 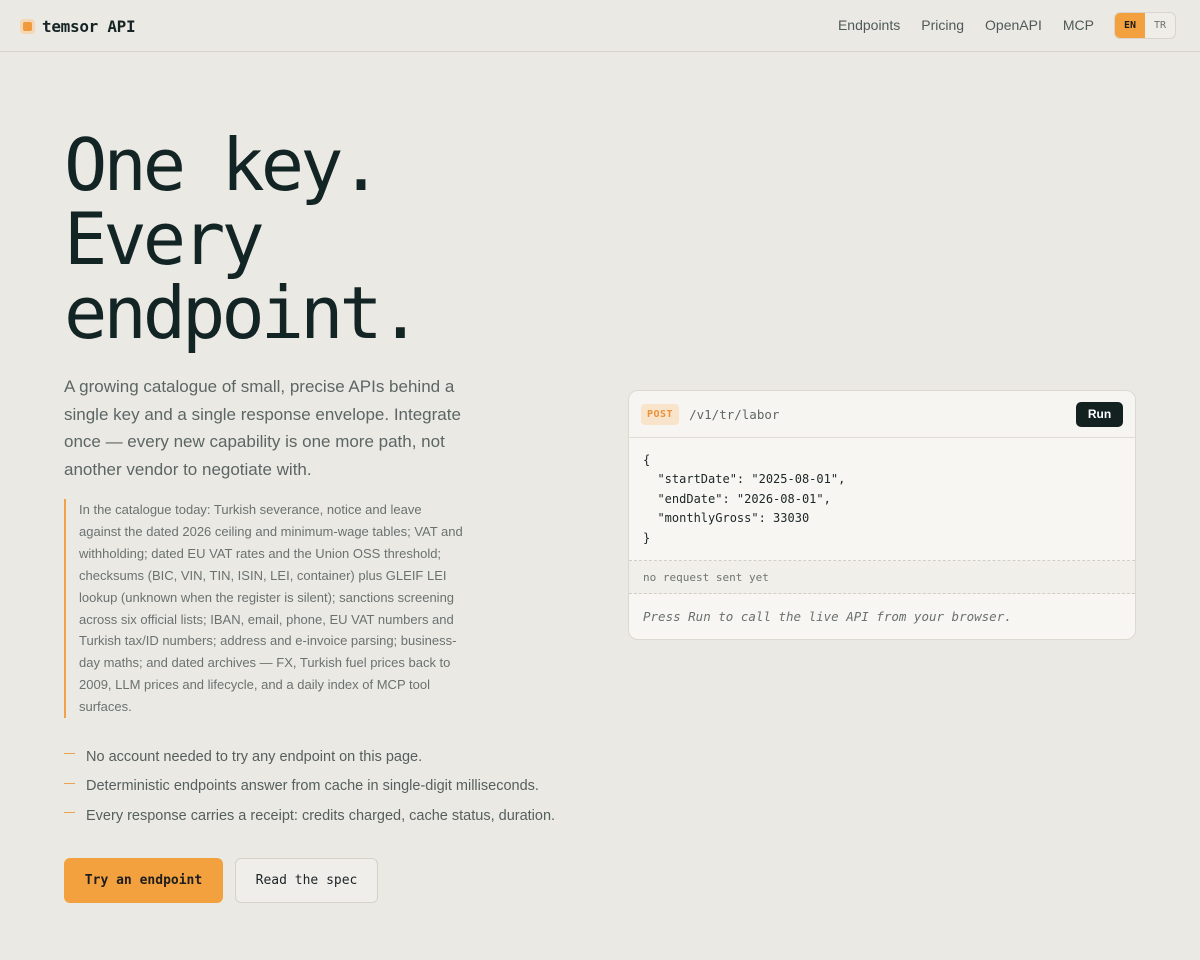 What do you see at coordinates (942, 25) in the screenshot?
I see `nav-link-pricing: Pricing` at bounding box center [942, 25].